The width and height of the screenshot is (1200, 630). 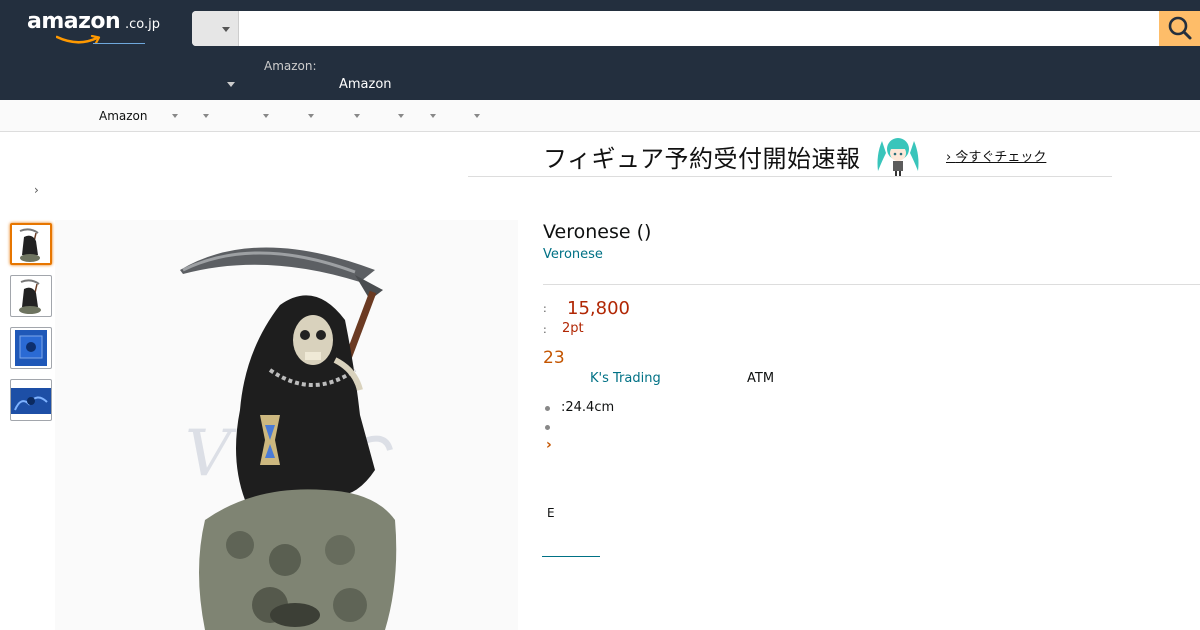 I want to click on banner-link-text: 今すぐチェック, so click(x=1001, y=157).